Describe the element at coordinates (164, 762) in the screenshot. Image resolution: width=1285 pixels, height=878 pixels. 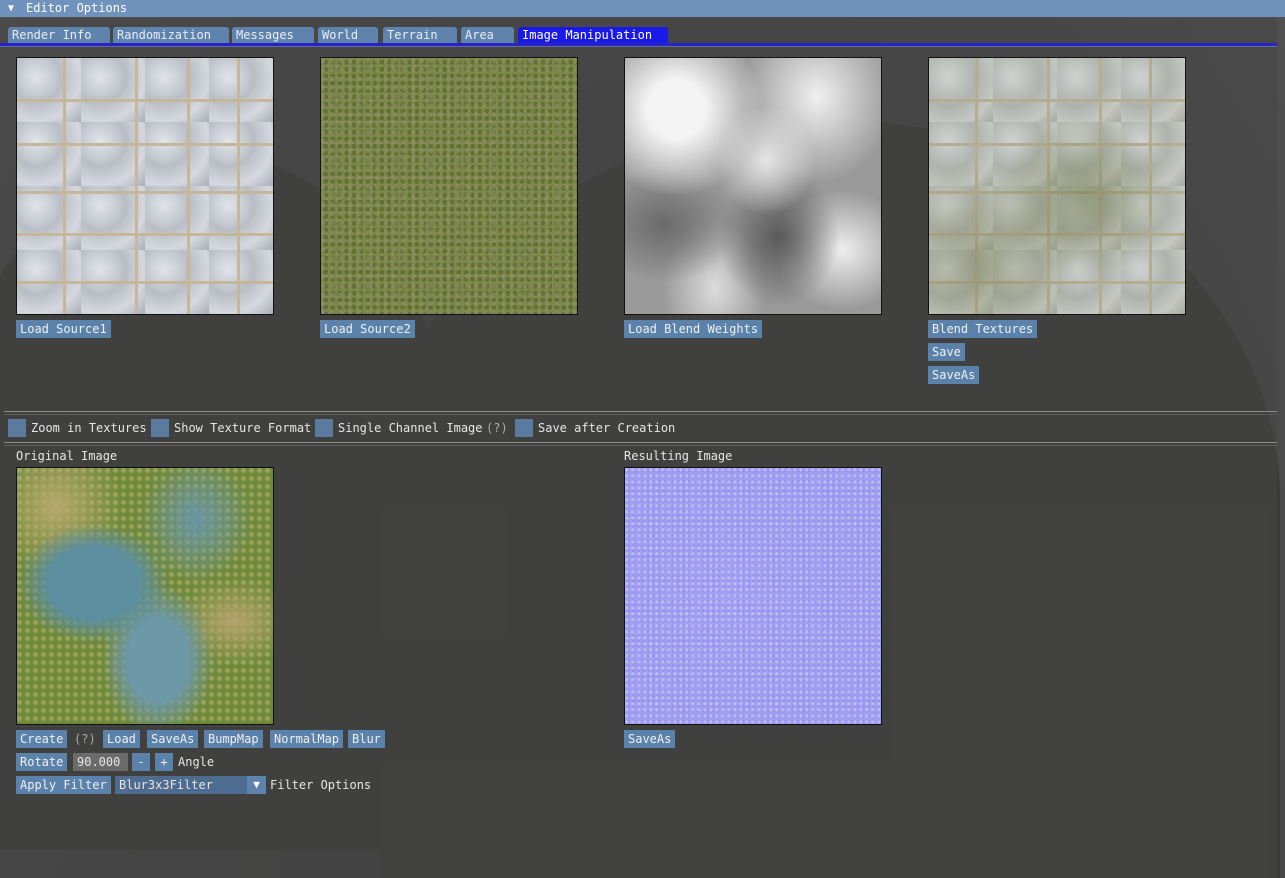
I see `angle-increment-button: +` at that location.